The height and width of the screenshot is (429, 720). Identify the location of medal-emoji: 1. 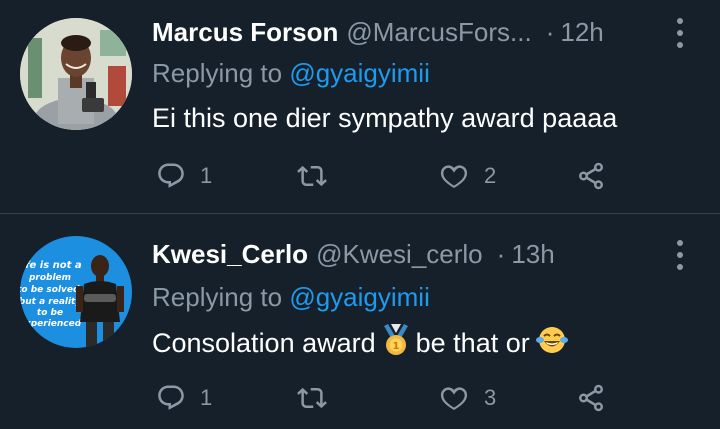
(396, 343).